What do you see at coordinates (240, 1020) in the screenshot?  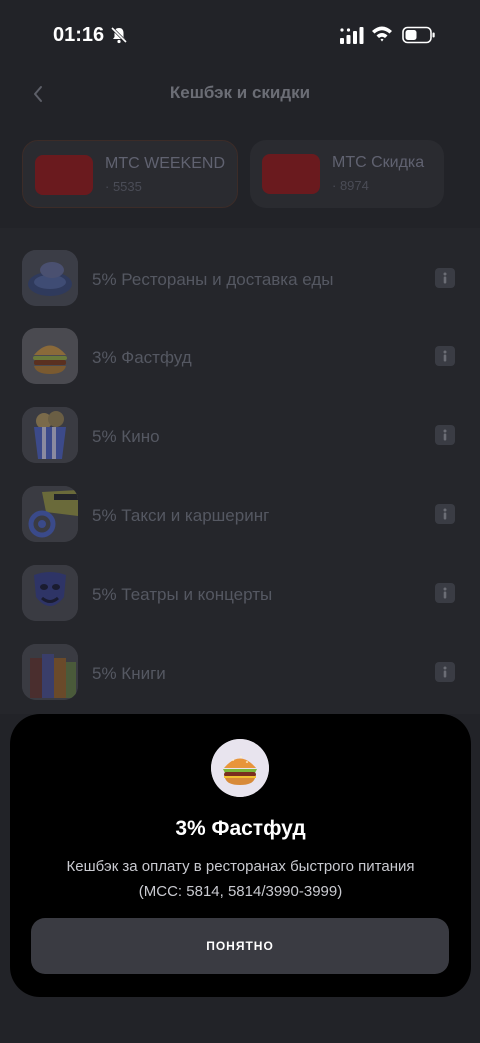 I see `bottom-area` at bounding box center [240, 1020].